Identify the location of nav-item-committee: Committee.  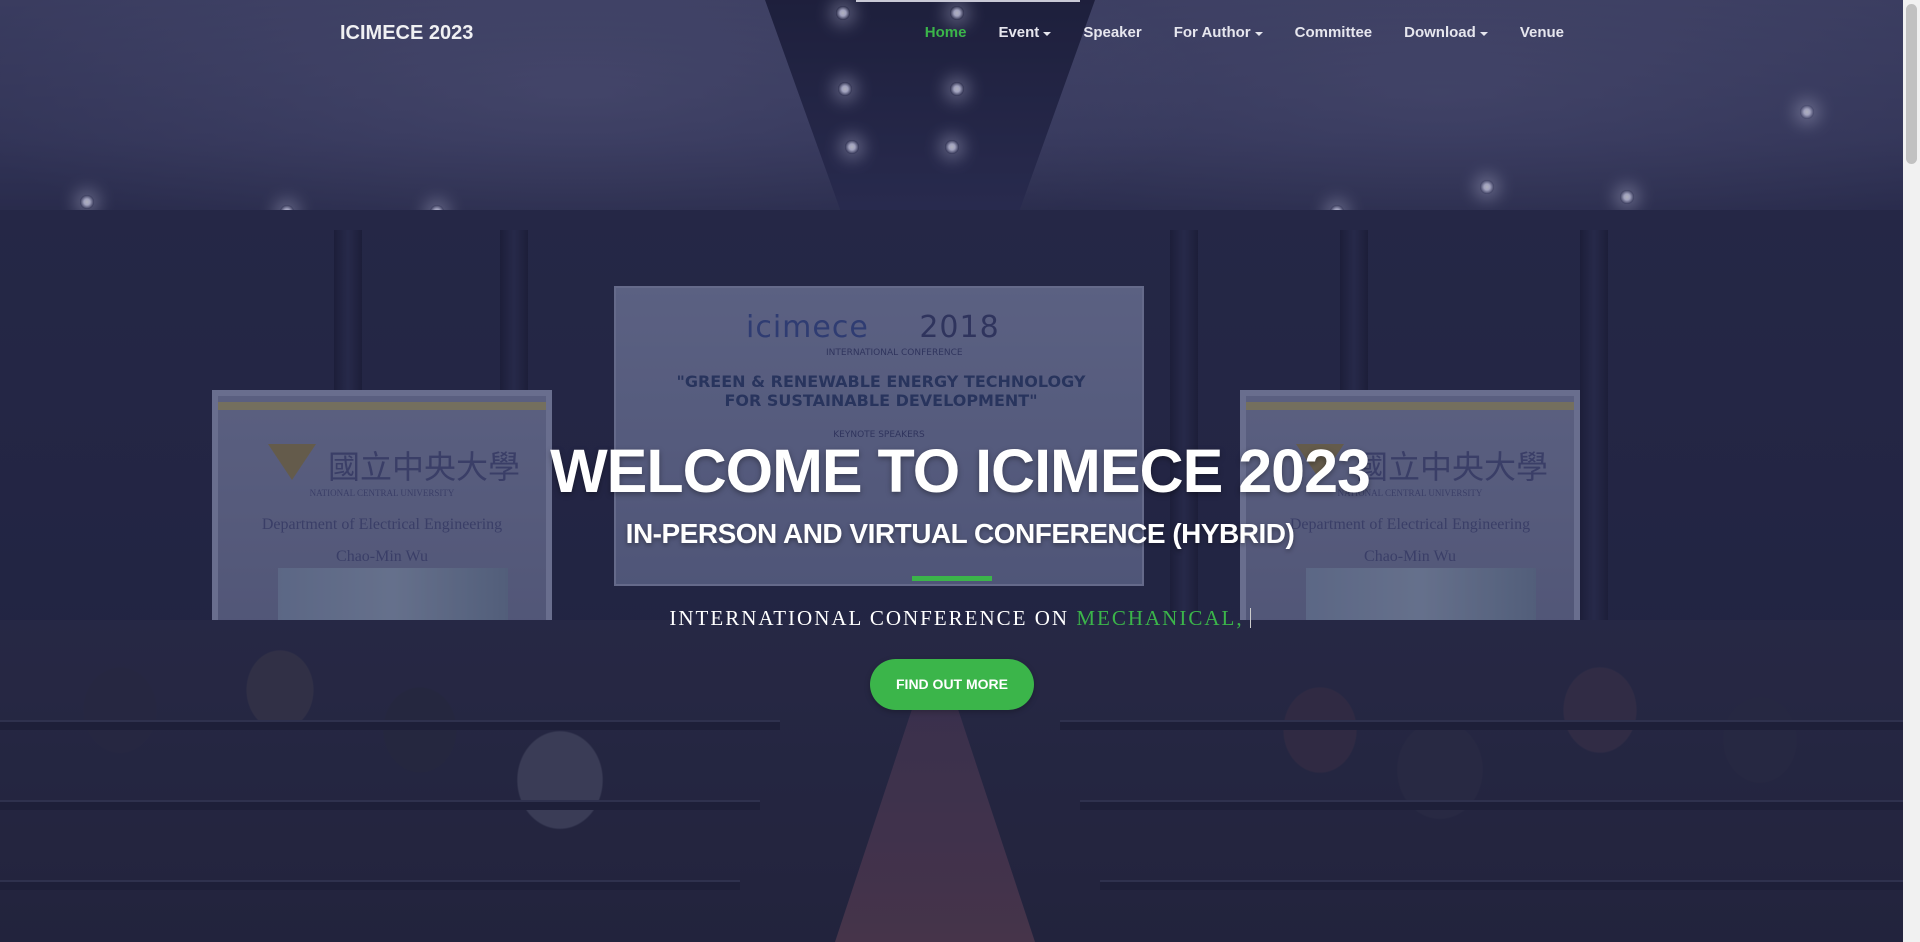
(1334, 32).